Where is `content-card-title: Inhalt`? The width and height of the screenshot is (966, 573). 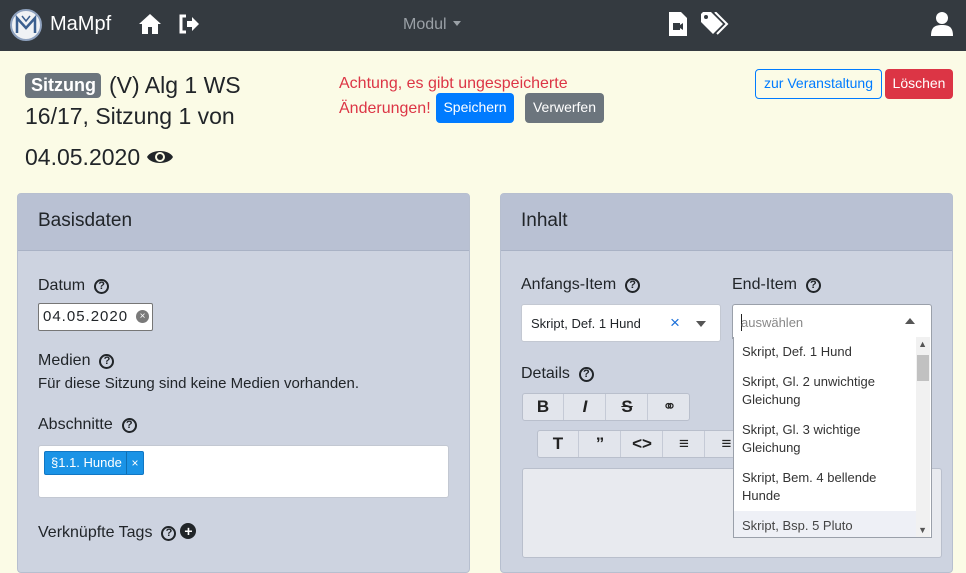
content-card-title: Inhalt is located at coordinates (726, 222).